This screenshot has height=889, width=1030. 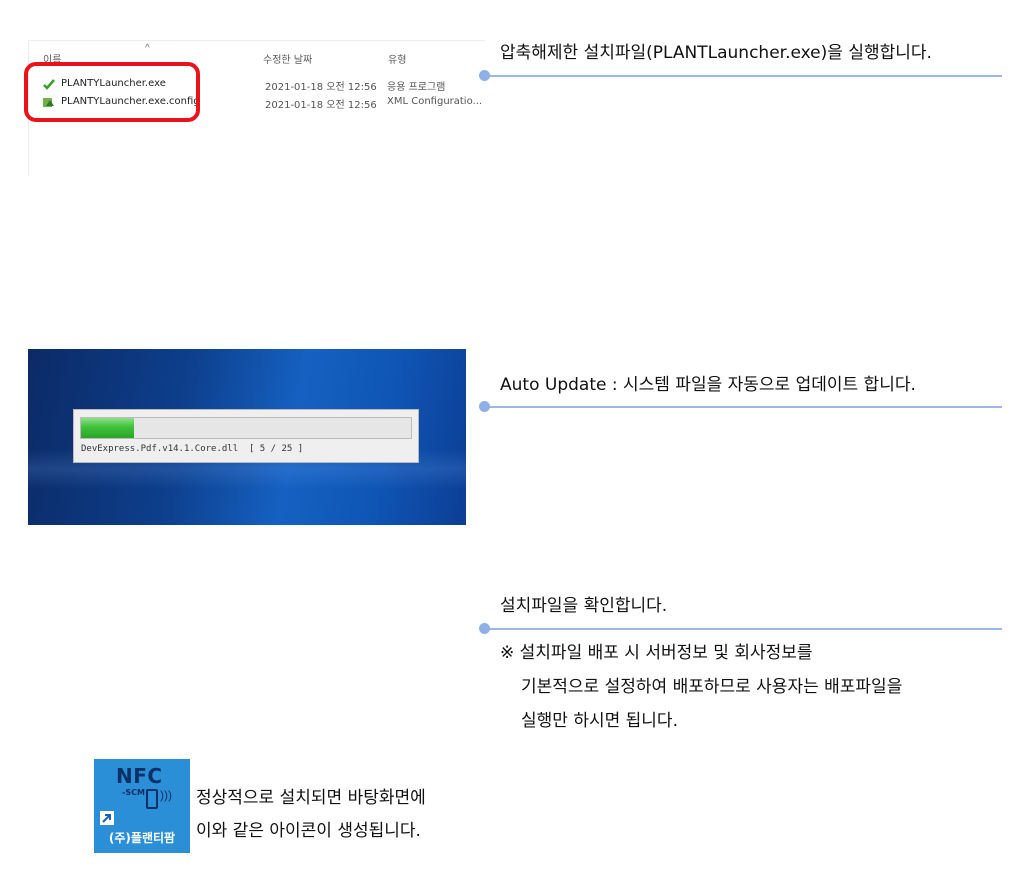 What do you see at coordinates (133, 792) in the screenshot?
I see `icon-subtitle: -SCM` at bounding box center [133, 792].